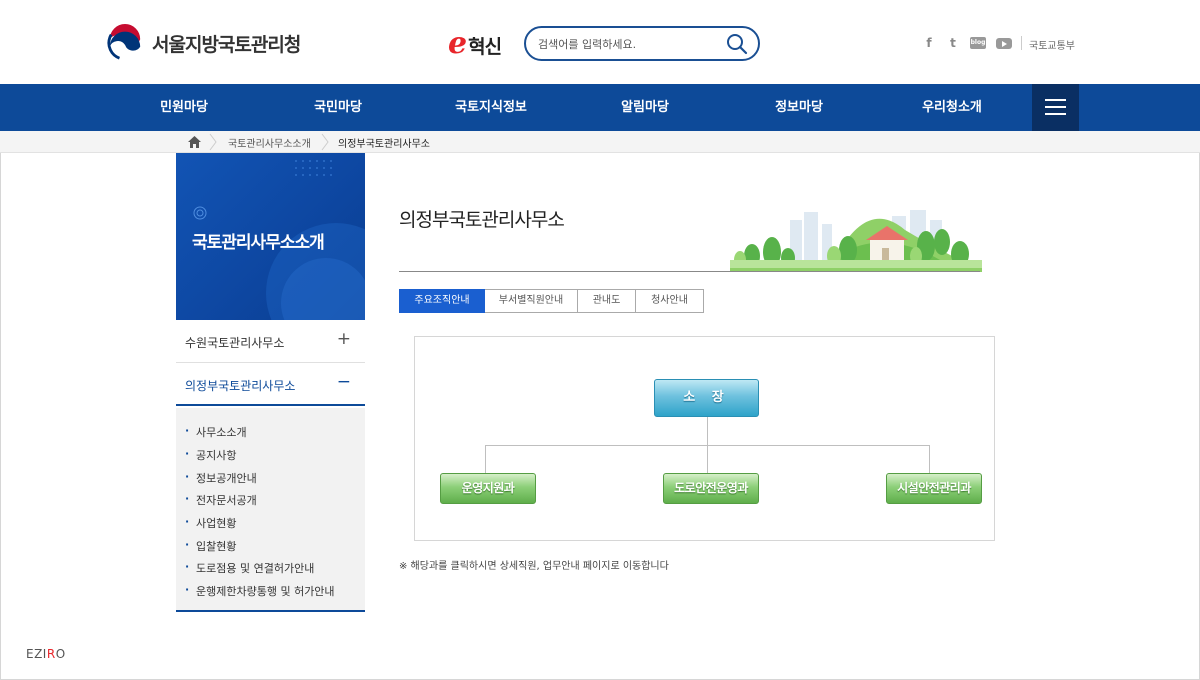 This screenshot has width=1200, height=680. I want to click on submenu-item: 정보공개안내, so click(221, 478).